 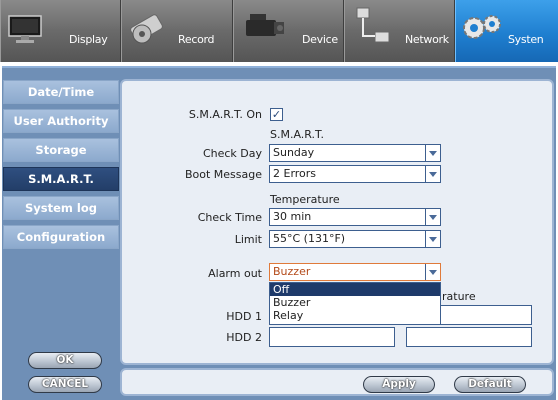 I want to click on check-day-value: Sunday, so click(x=294, y=152).